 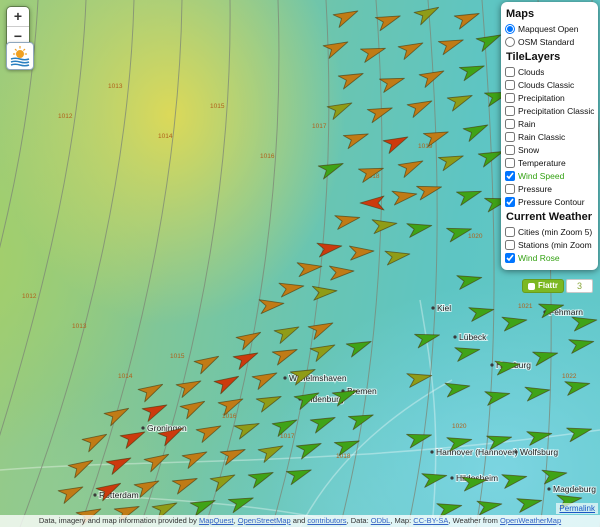 I want to click on option-label: Precipitation, so click(x=541, y=97).